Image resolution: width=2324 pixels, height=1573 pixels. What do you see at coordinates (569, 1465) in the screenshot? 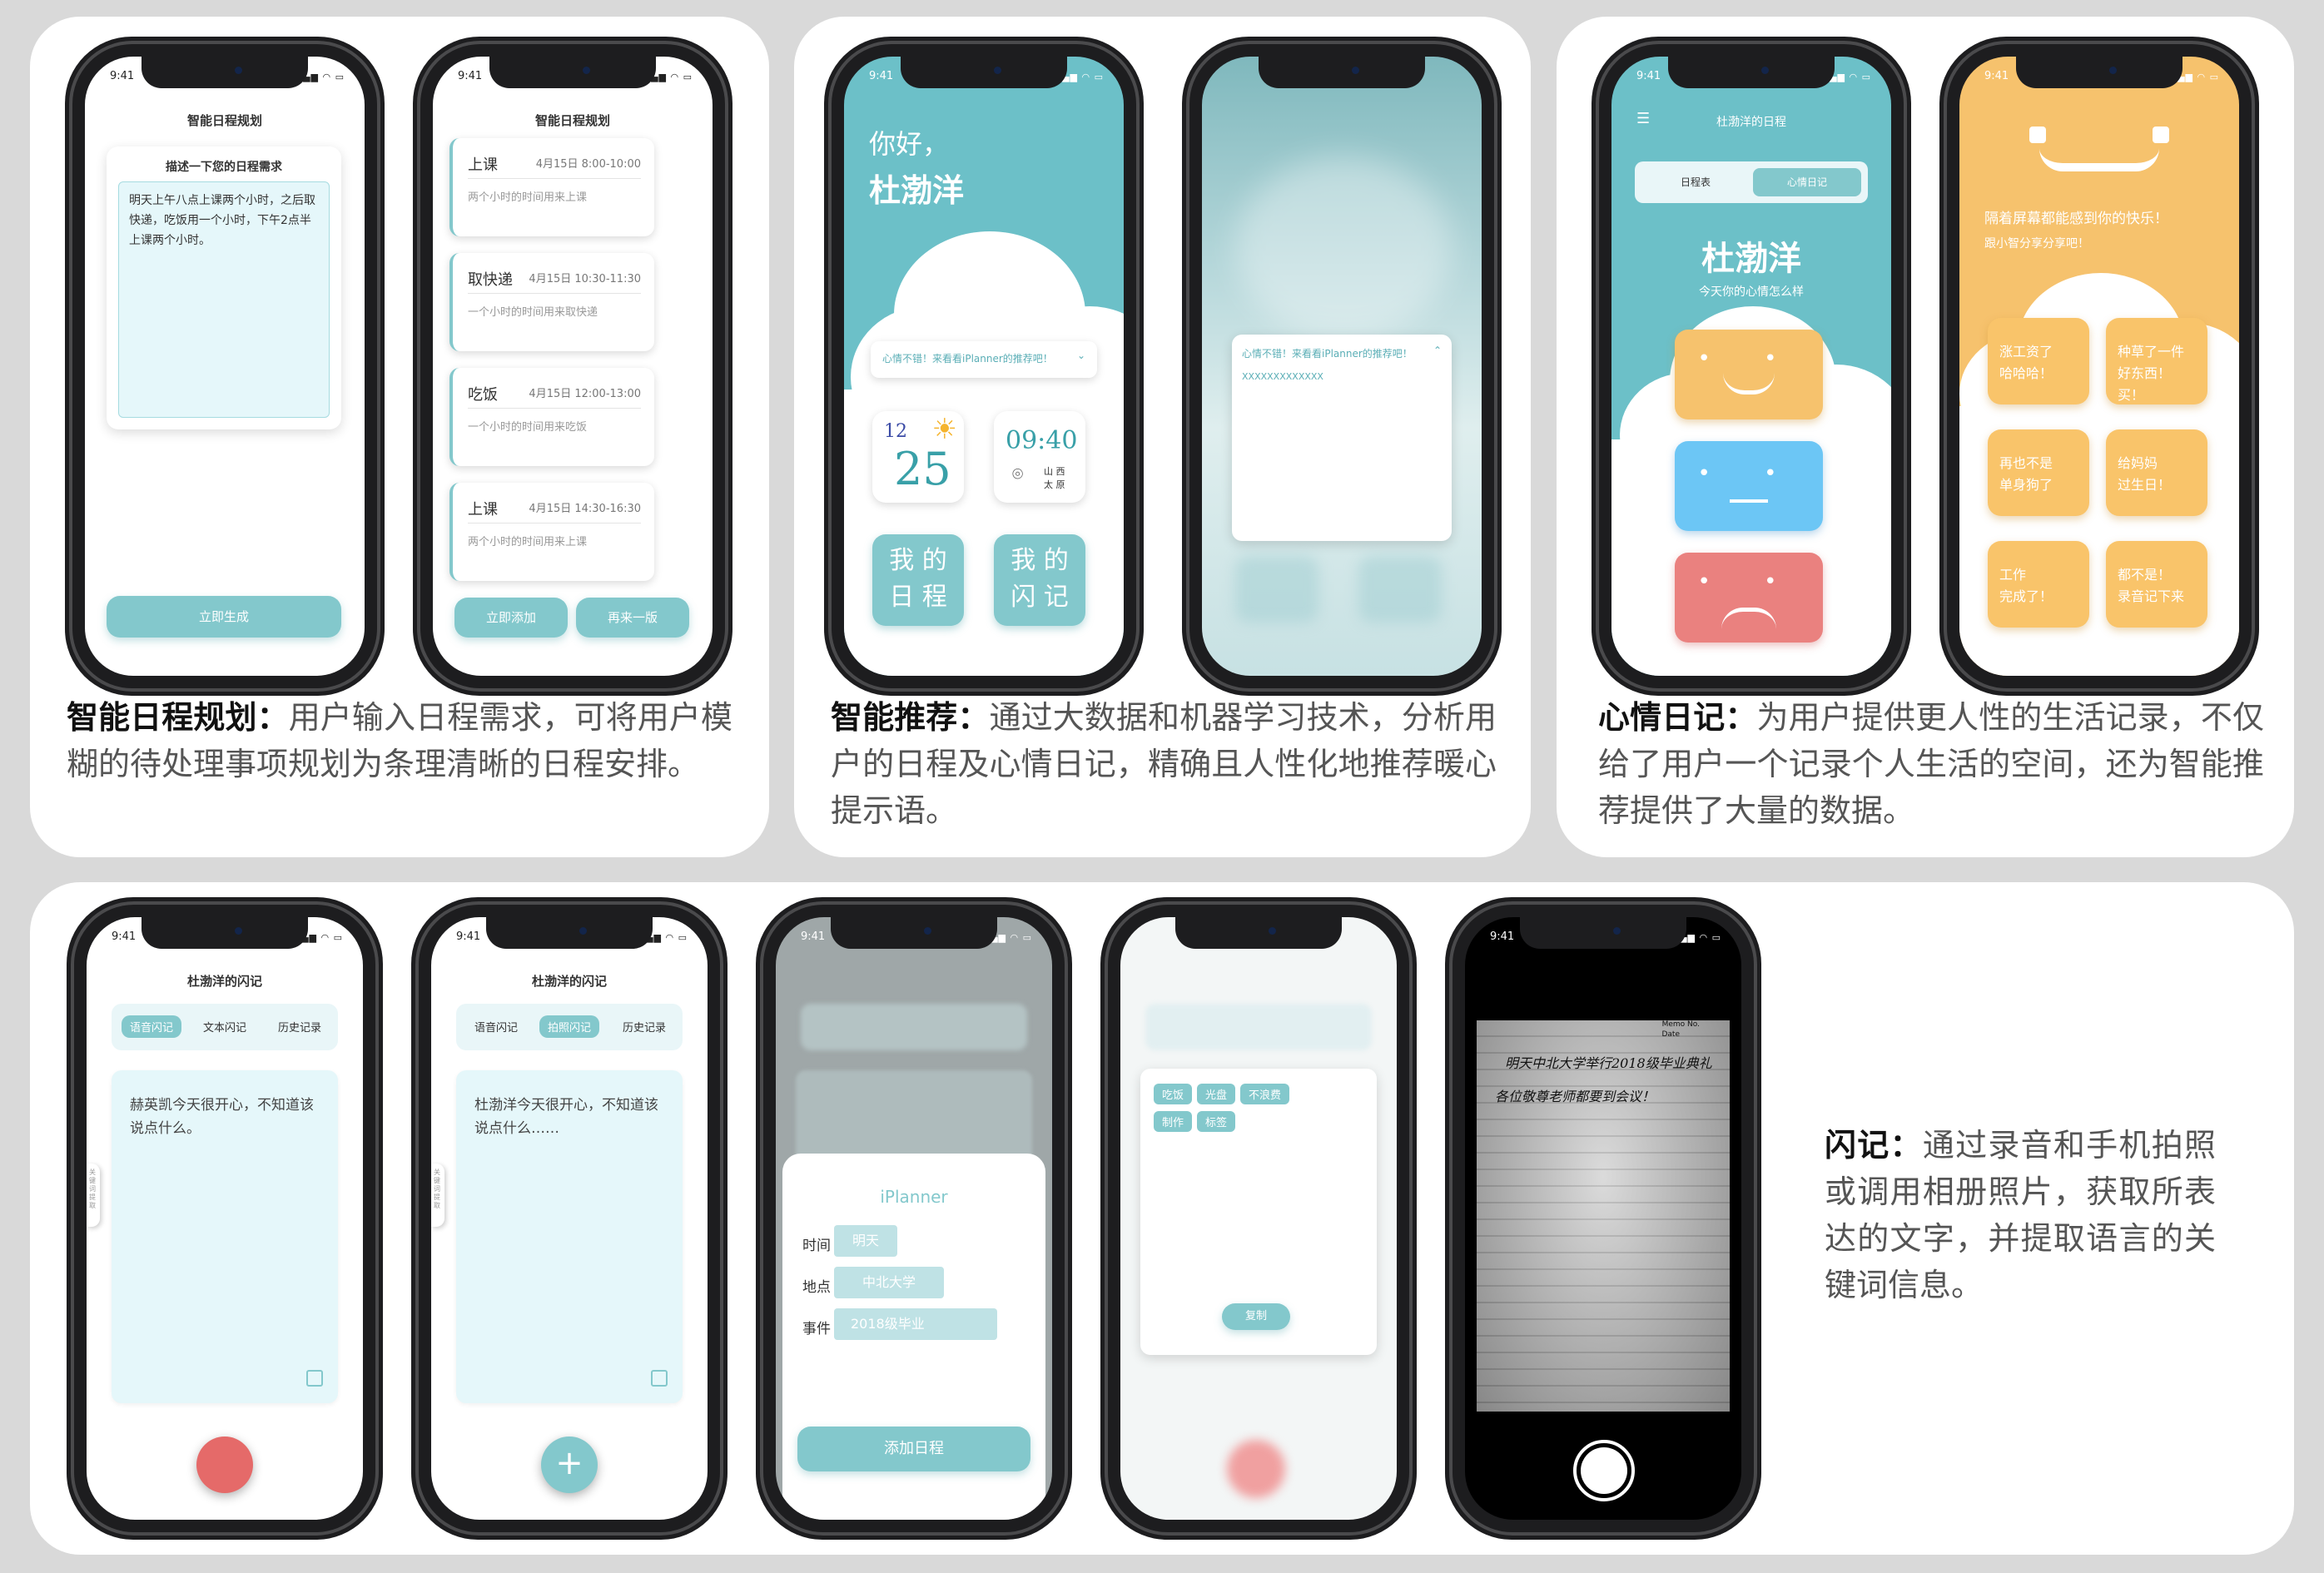
I see `add-photo-button: +` at bounding box center [569, 1465].